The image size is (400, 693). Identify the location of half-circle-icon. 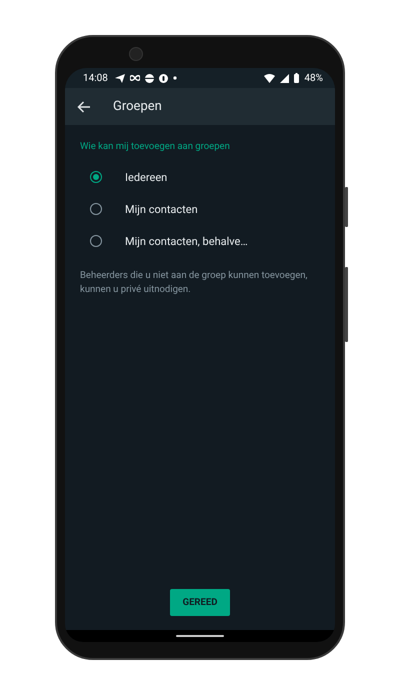
(149, 78).